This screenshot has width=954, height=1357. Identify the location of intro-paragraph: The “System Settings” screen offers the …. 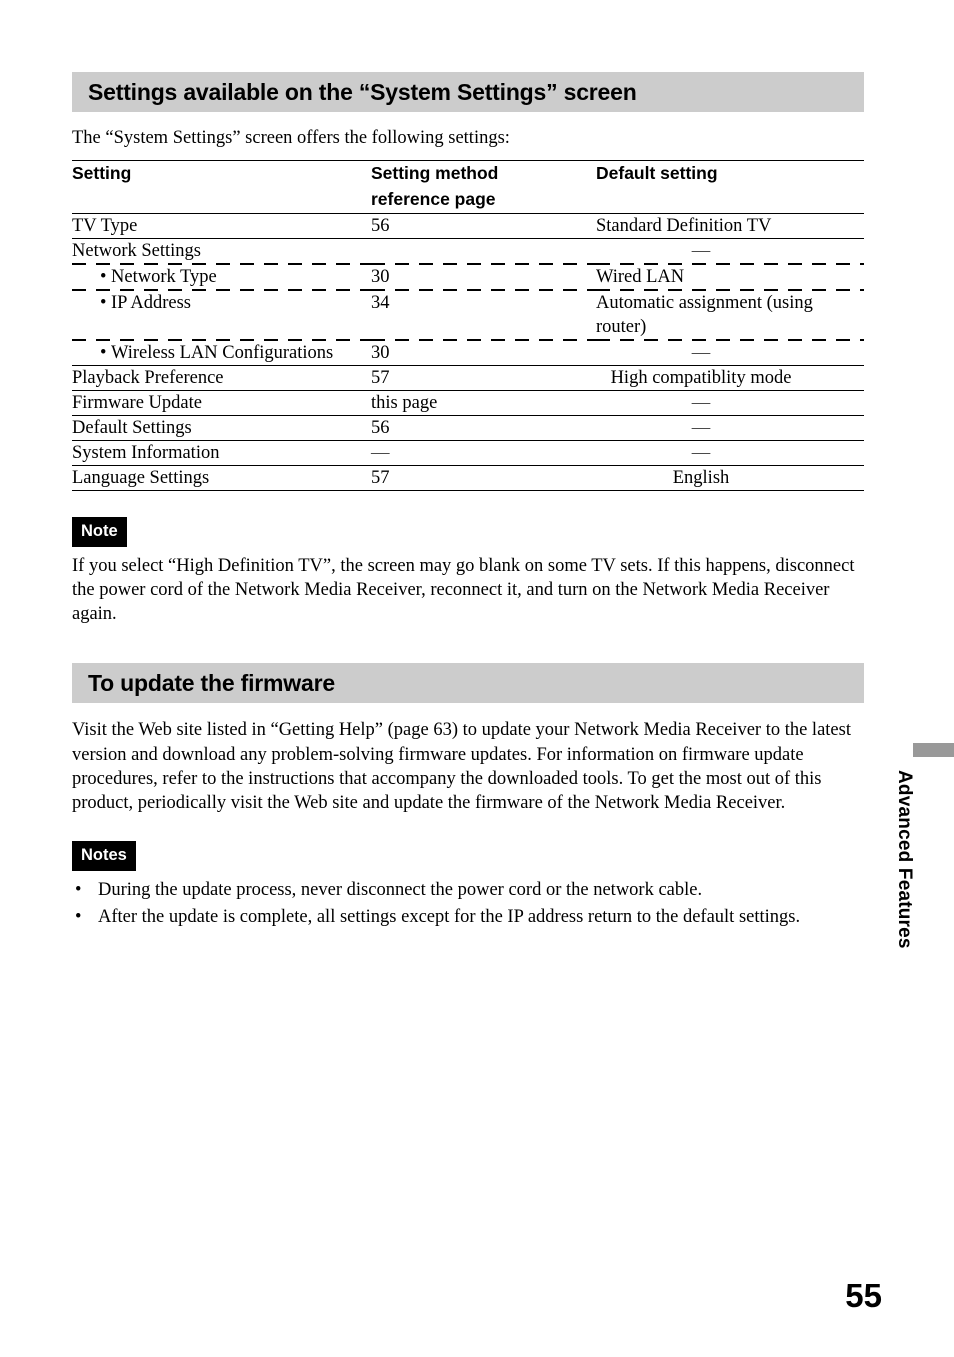
(291, 138).